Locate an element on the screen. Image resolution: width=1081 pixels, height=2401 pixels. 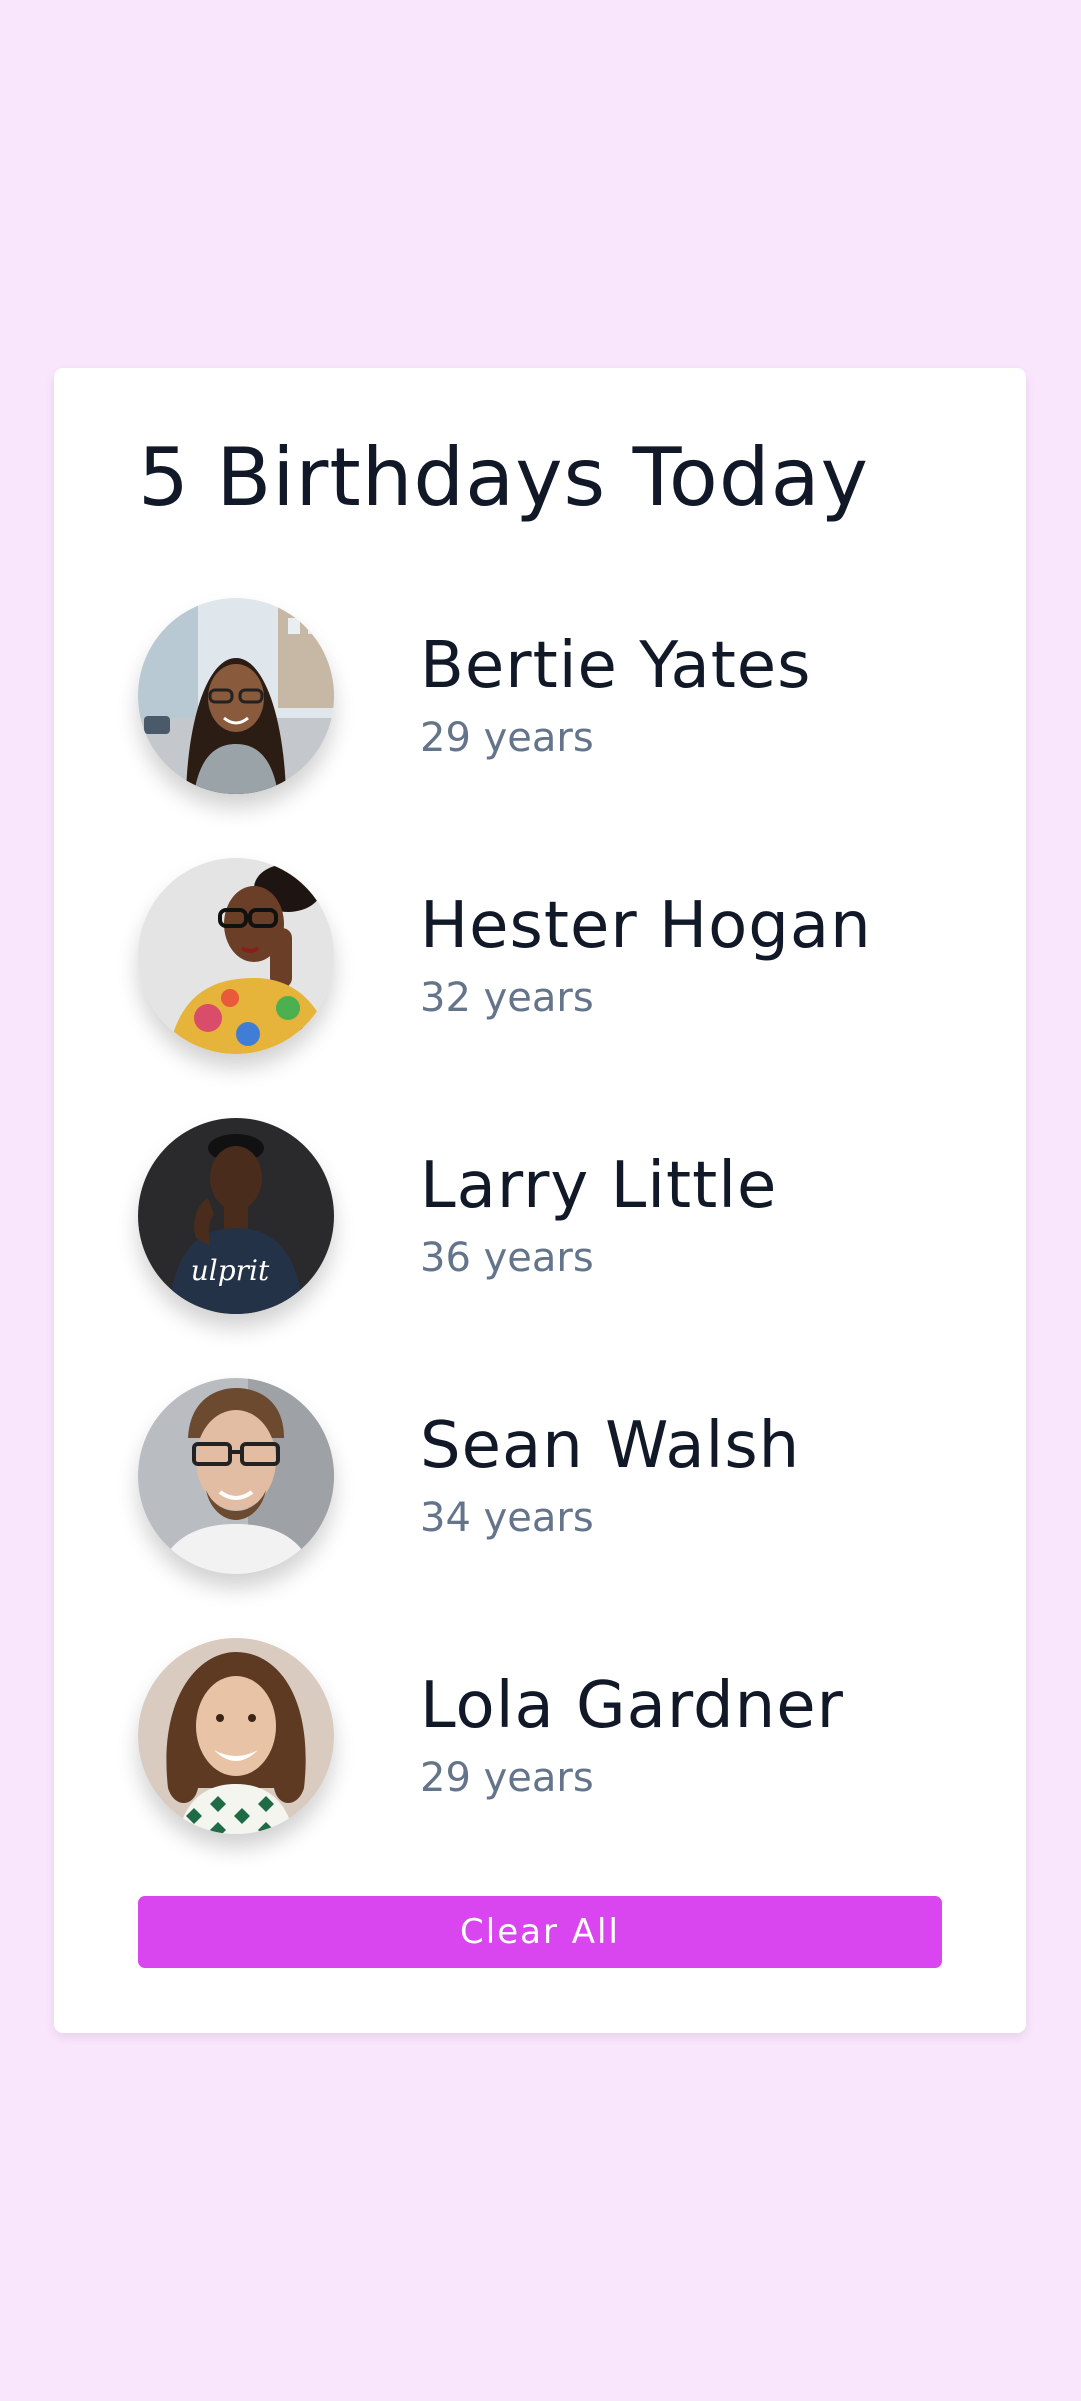
list-item: Sean Walsh 34 years is located at coordinates (548, 1478).